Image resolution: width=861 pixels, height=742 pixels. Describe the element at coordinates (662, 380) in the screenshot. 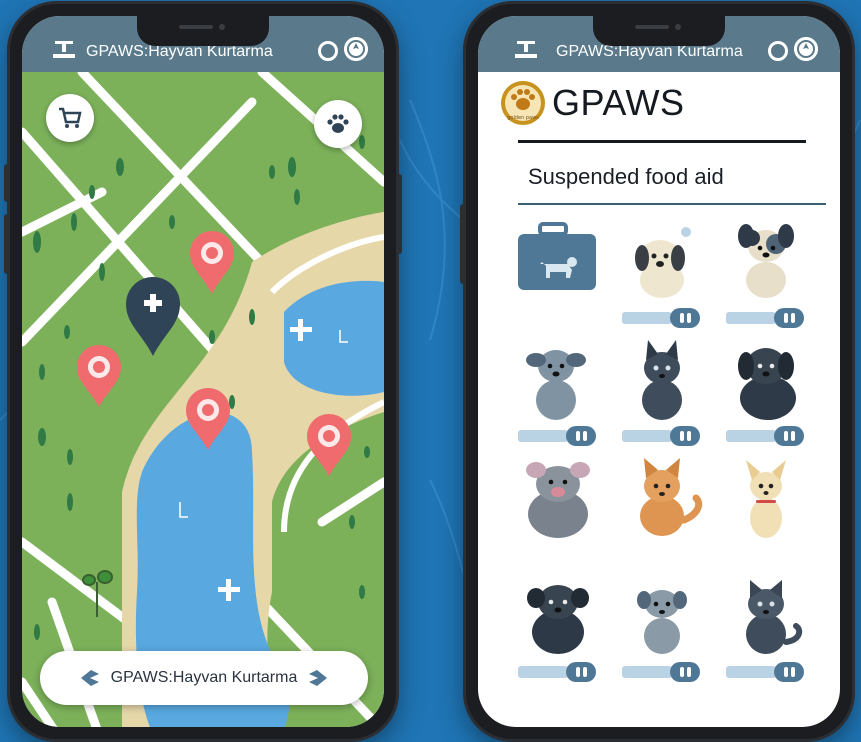

I see `dark-cat-icon` at that location.